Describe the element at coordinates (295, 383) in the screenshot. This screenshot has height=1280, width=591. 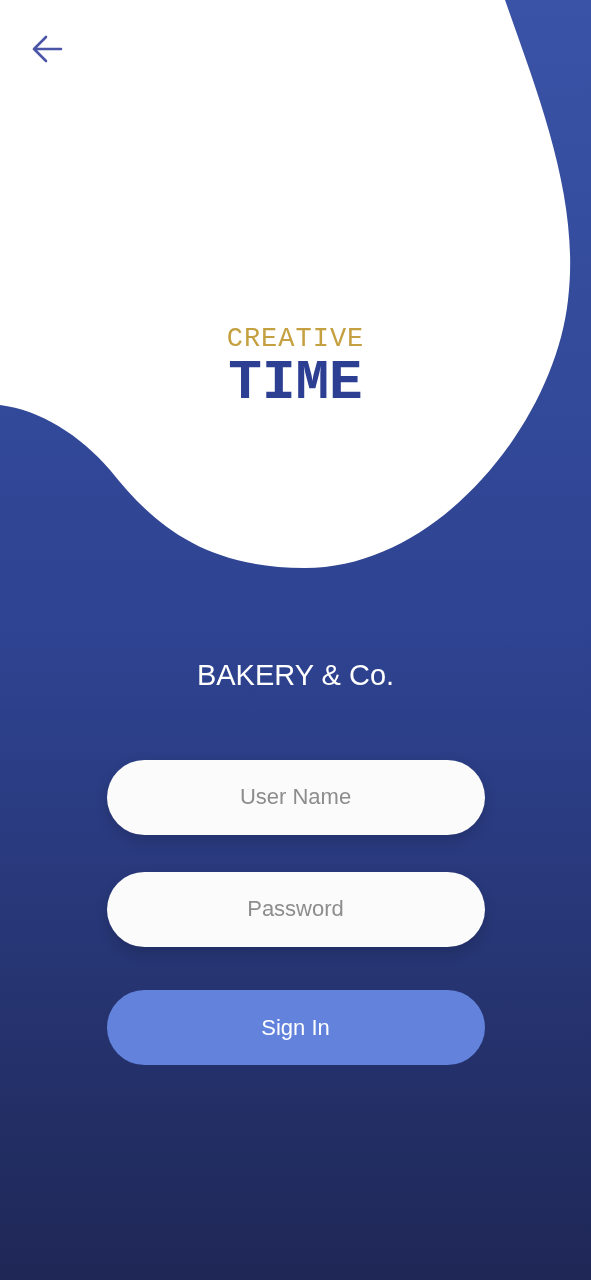
I see `logo-text: TIME` at that location.